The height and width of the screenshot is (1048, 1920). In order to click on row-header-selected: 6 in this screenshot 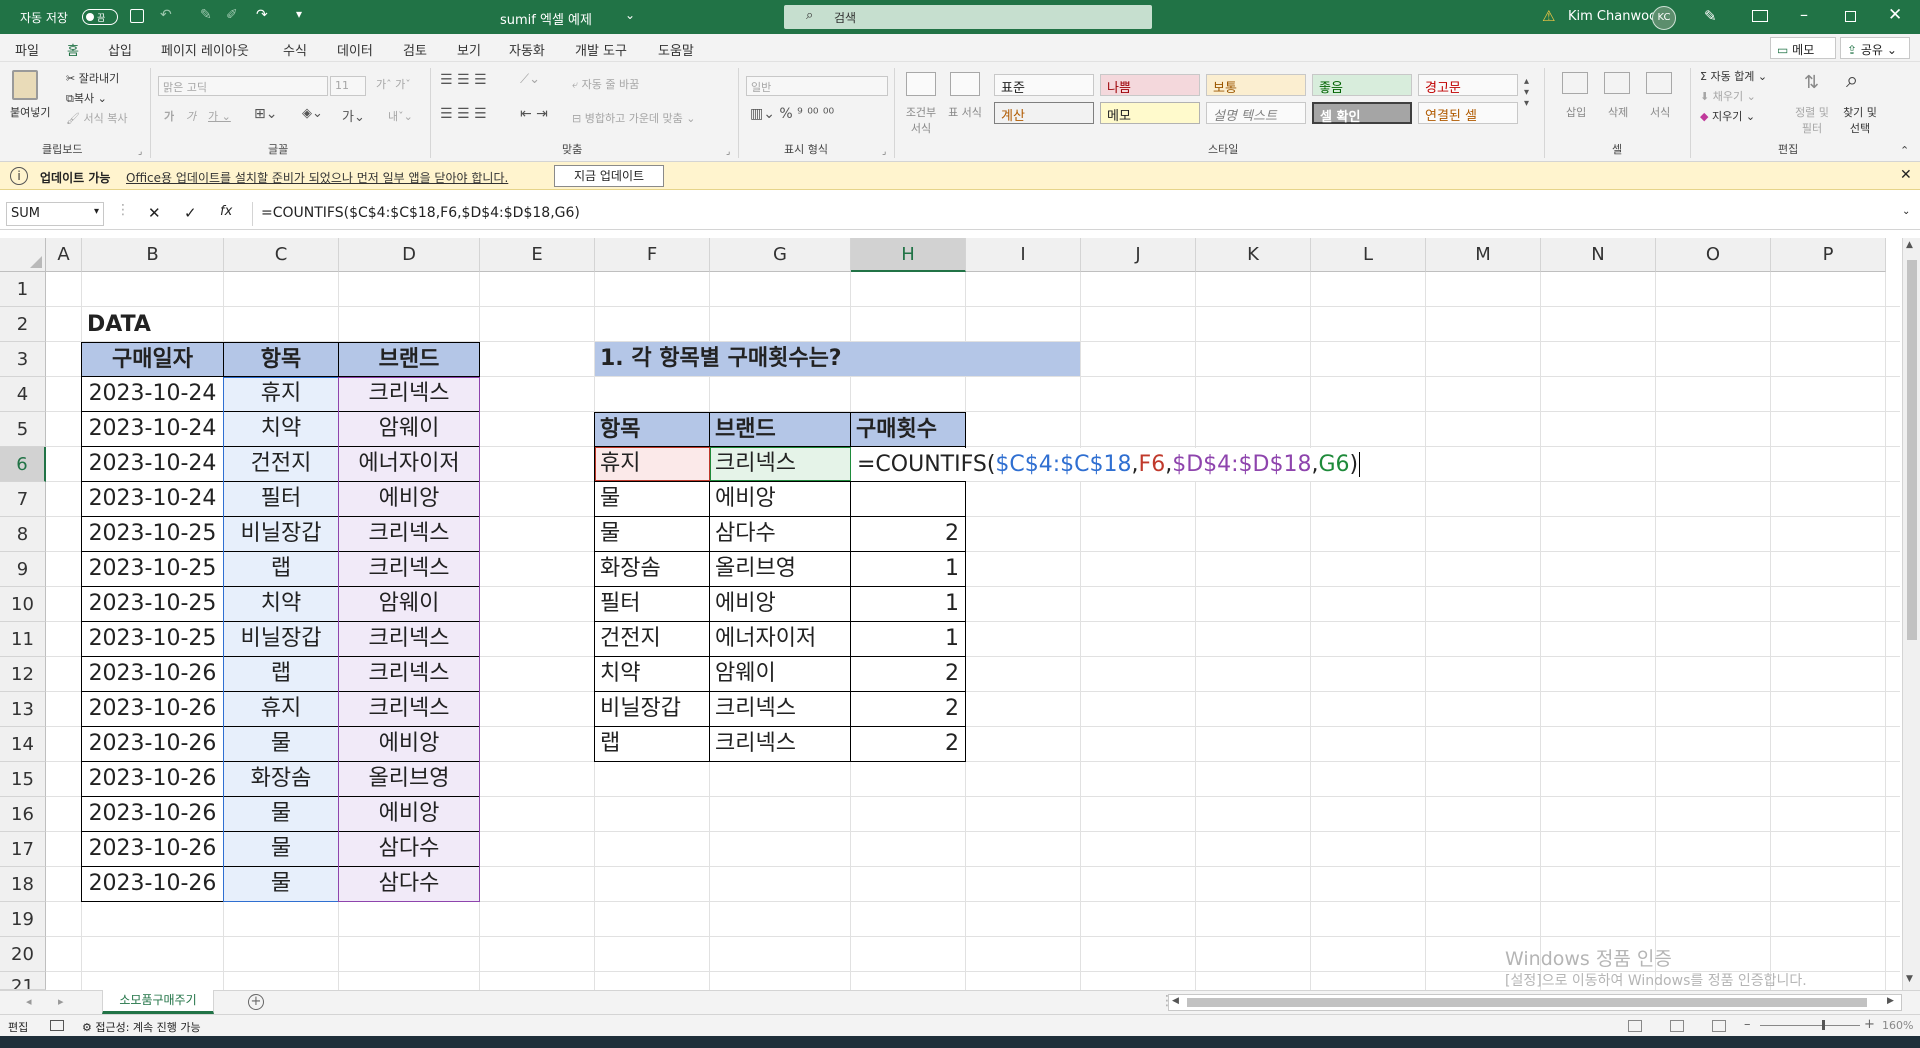, I will do `click(23, 464)`.